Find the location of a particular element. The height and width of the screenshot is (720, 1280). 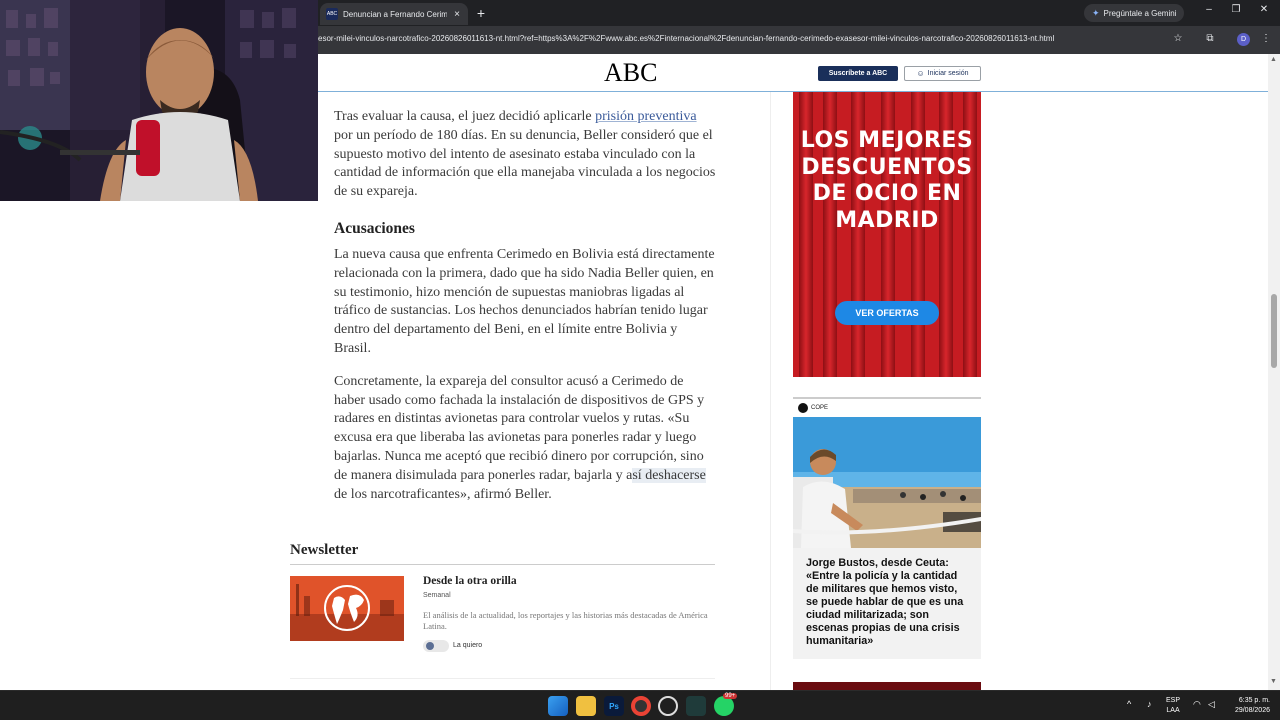

login-button: ☺ Iniciar sesión is located at coordinates (942, 73).